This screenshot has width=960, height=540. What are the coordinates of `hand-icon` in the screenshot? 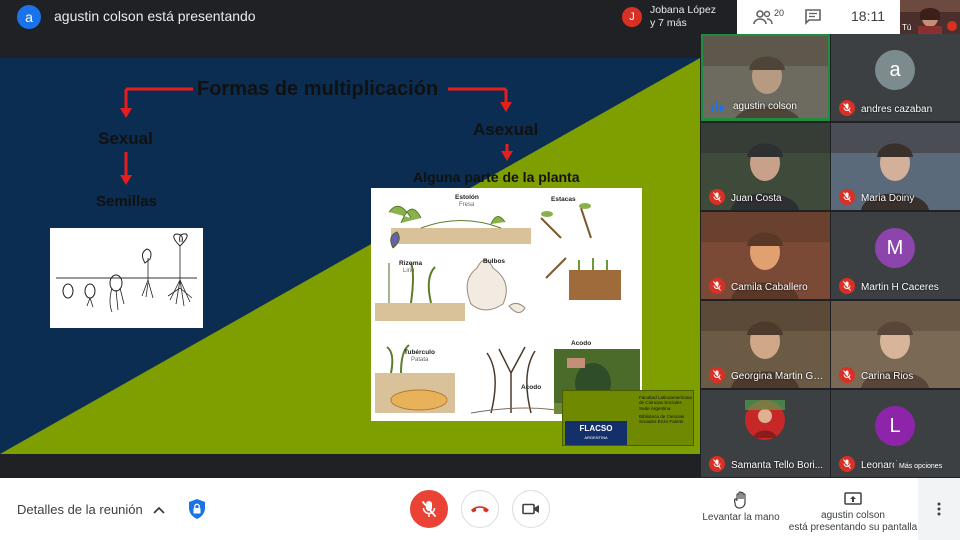 It's located at (740, 500).